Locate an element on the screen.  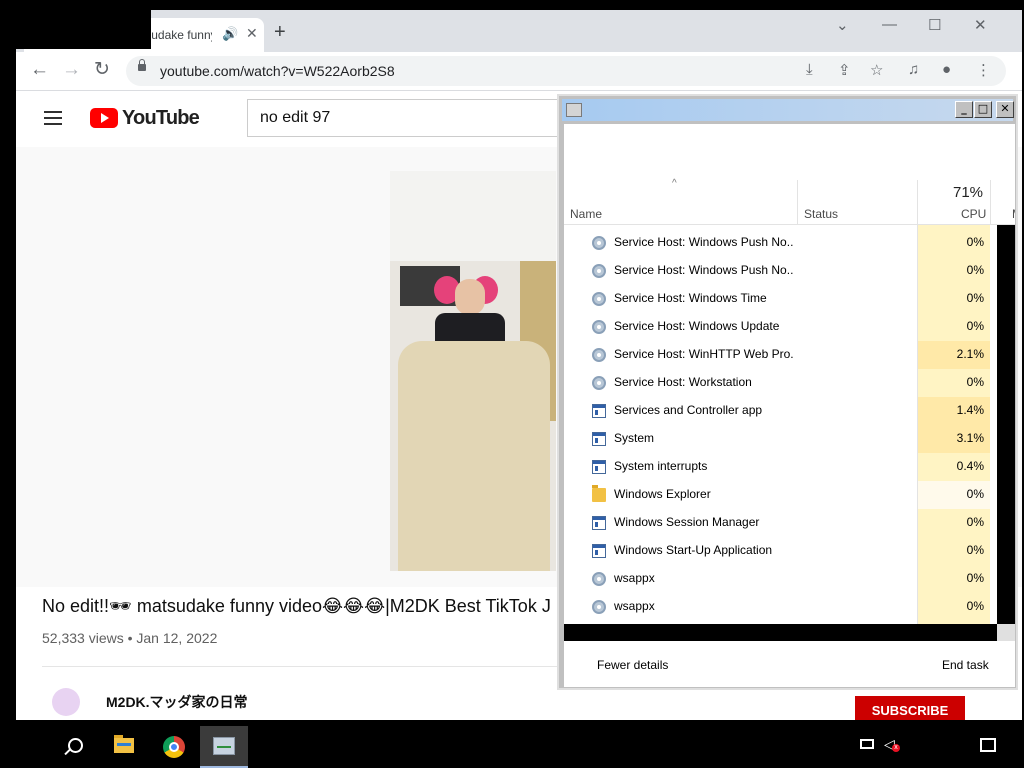
mute-badge-icon: x is located at coordinates (896, 748).